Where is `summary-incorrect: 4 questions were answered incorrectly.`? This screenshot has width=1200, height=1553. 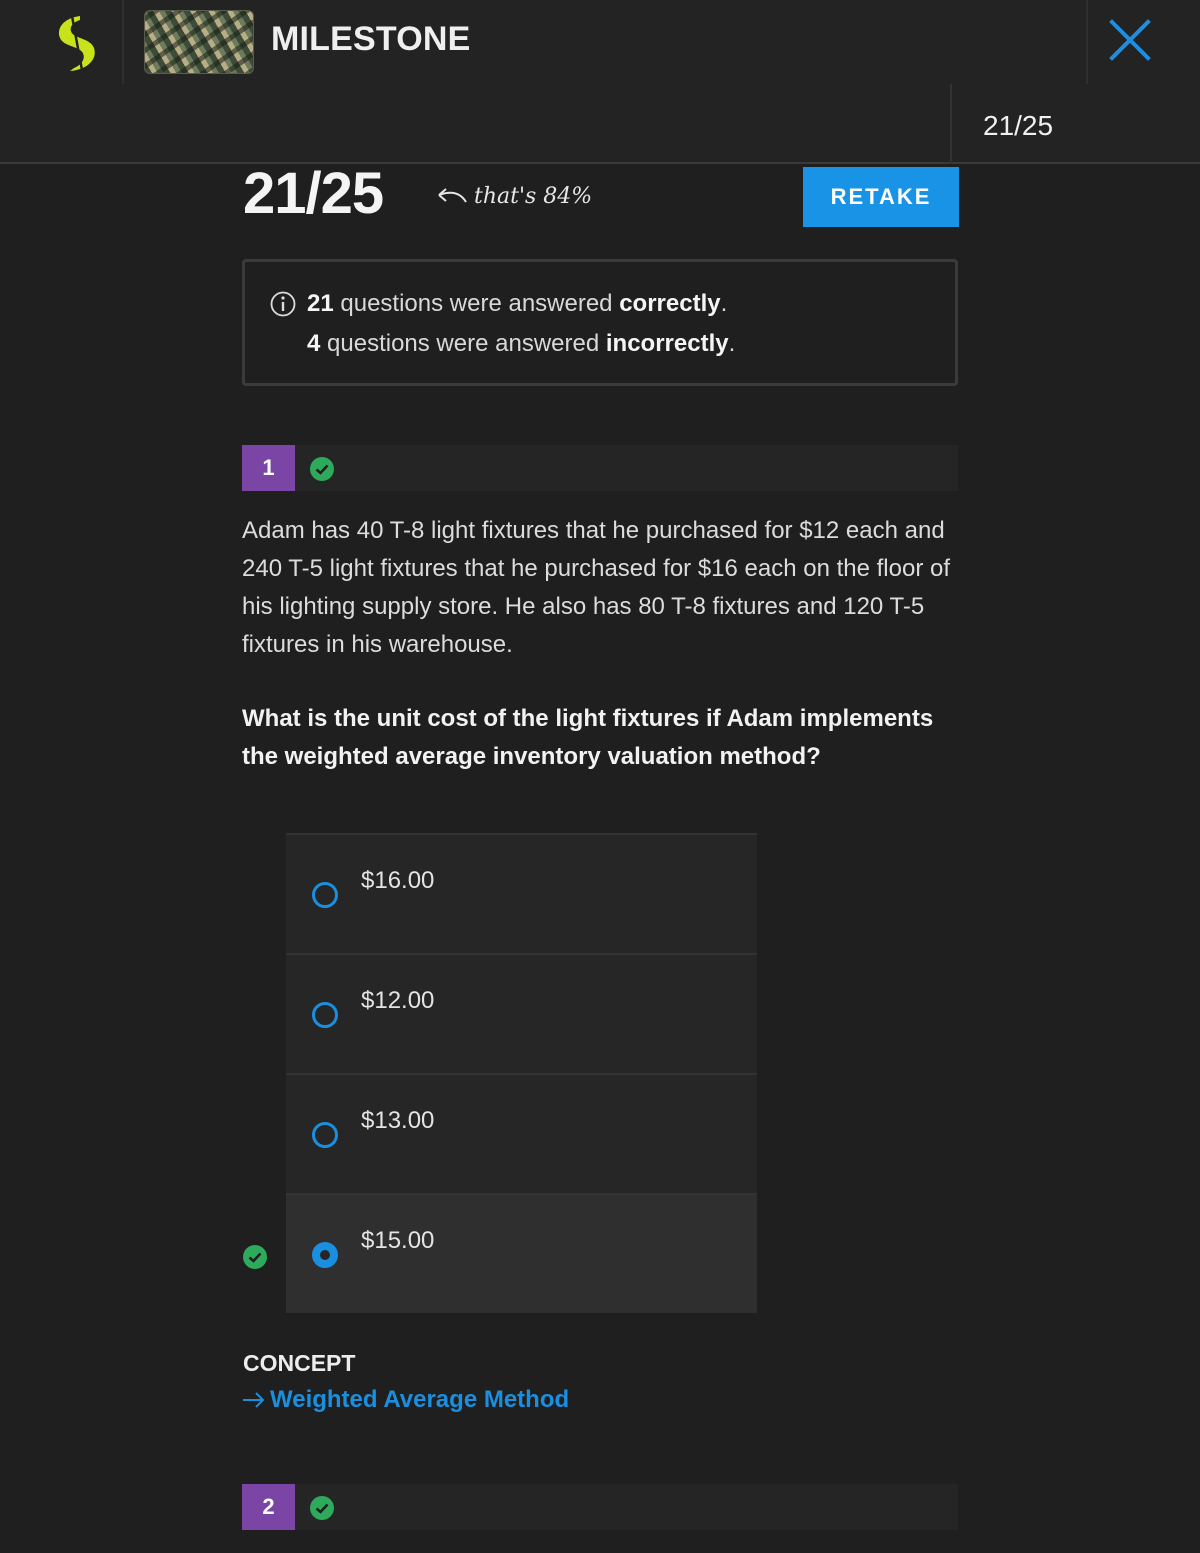 summary-incorrect: 4 questions were answered incorrectly. is located at coordinates (521, 344).